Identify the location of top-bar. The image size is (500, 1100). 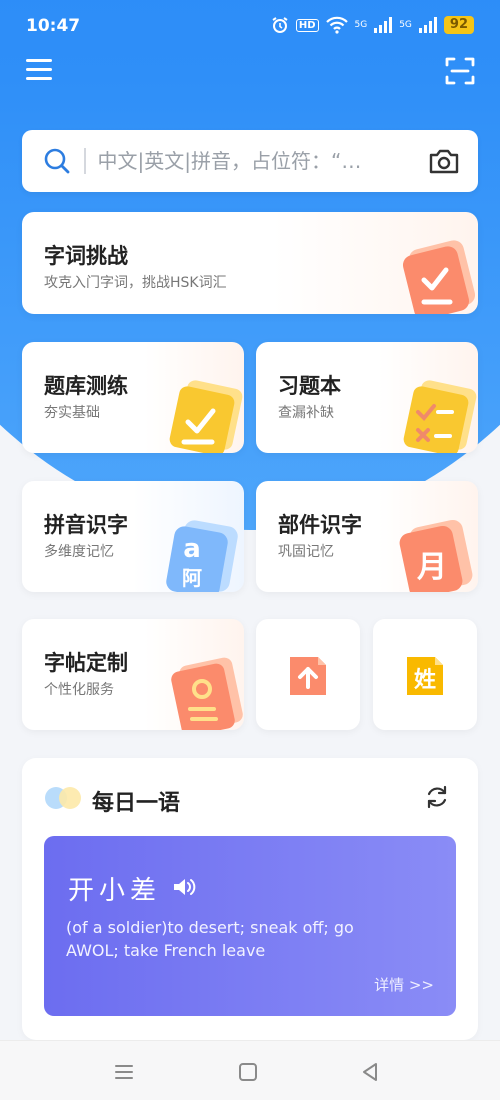
(250, 73).